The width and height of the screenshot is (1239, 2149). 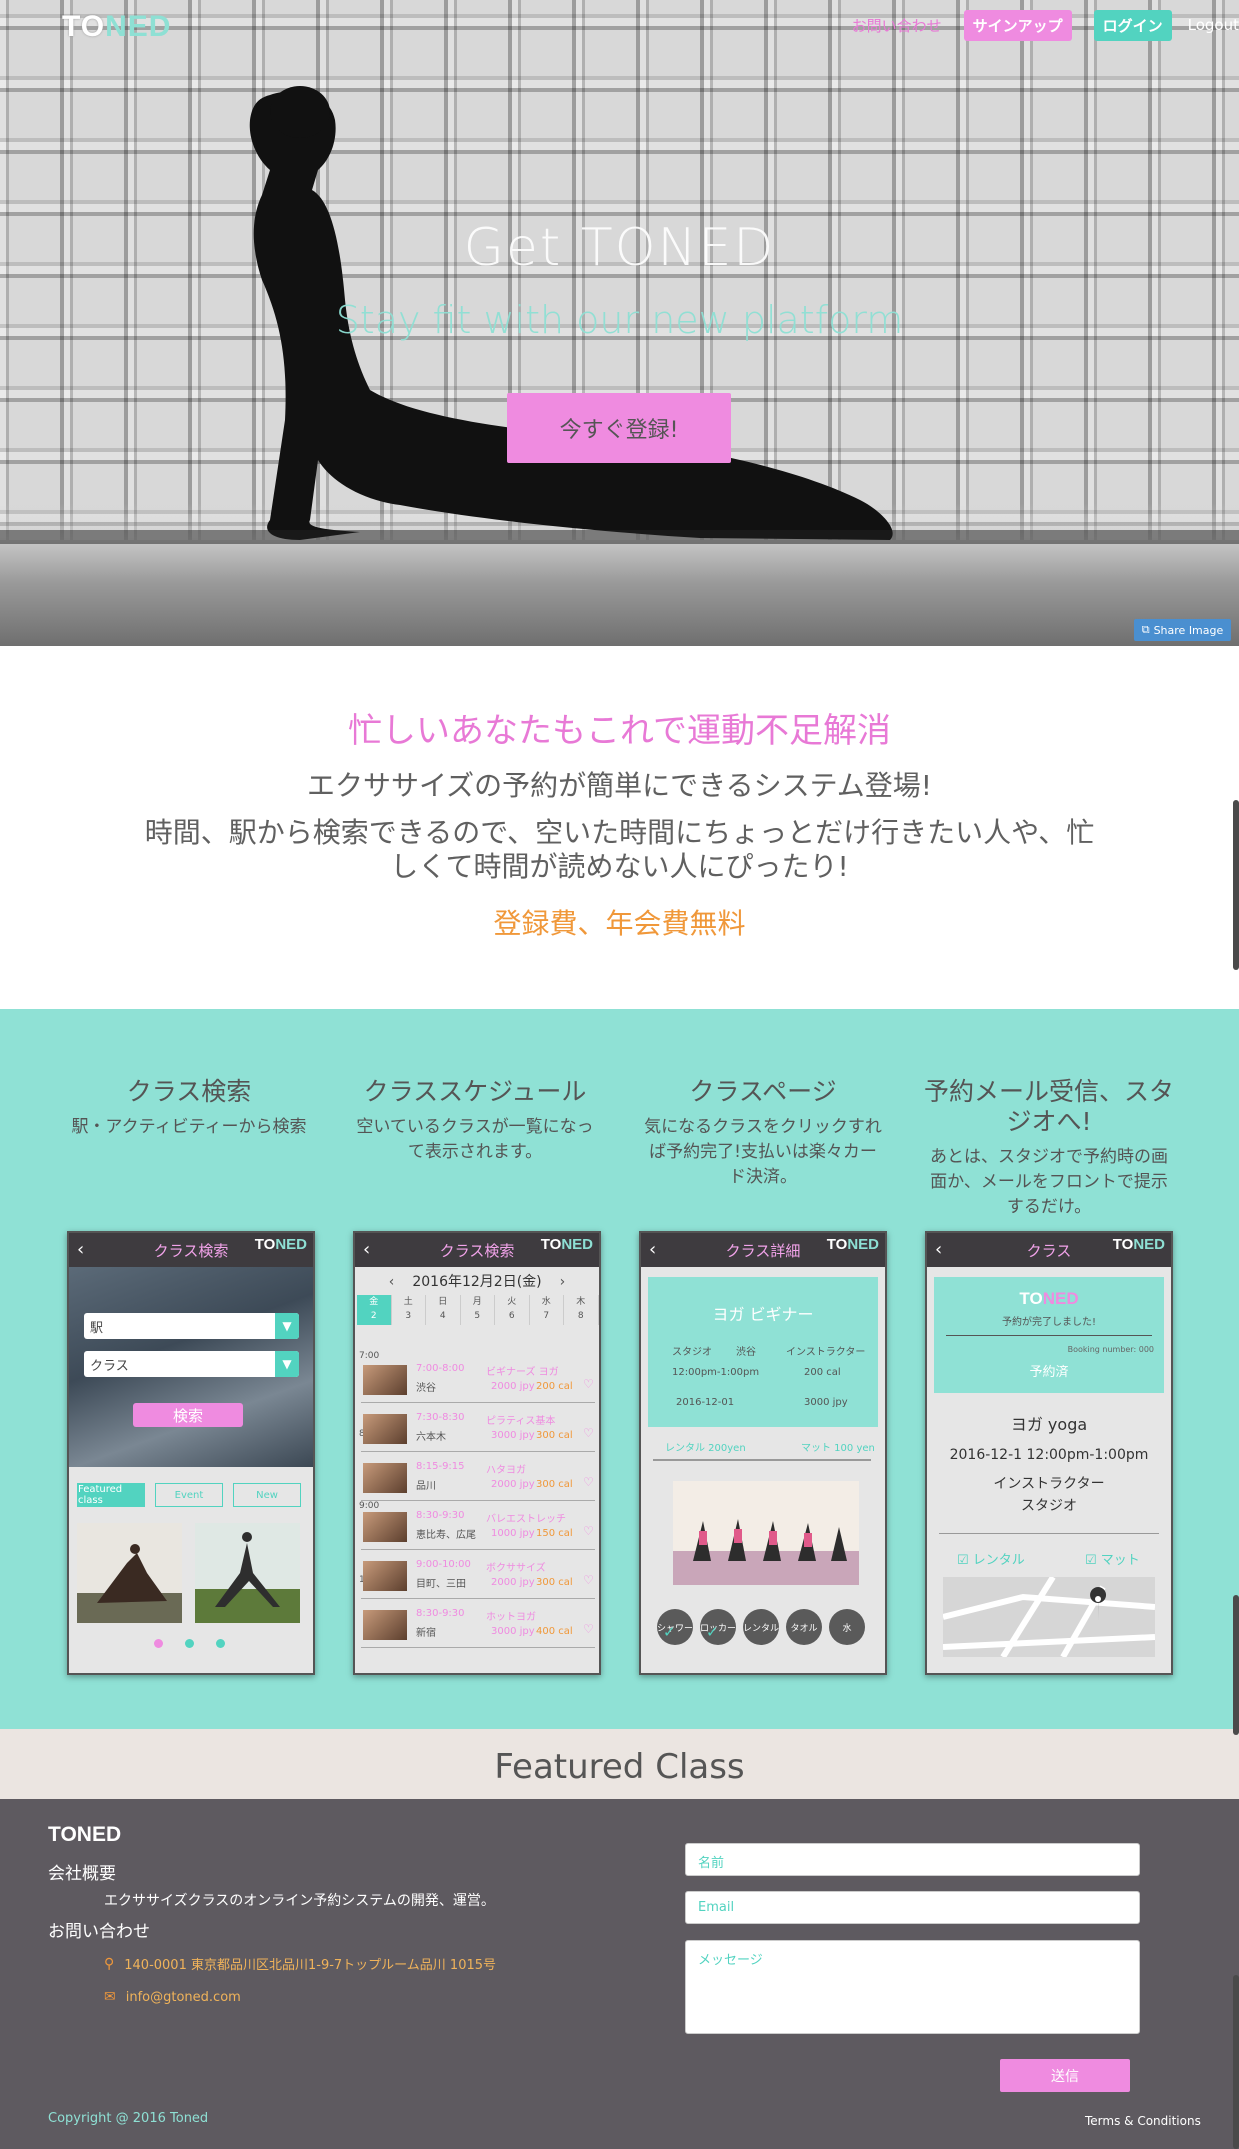 I want to click on station-select: 駅 ▼, so click(x=191, y=1326).